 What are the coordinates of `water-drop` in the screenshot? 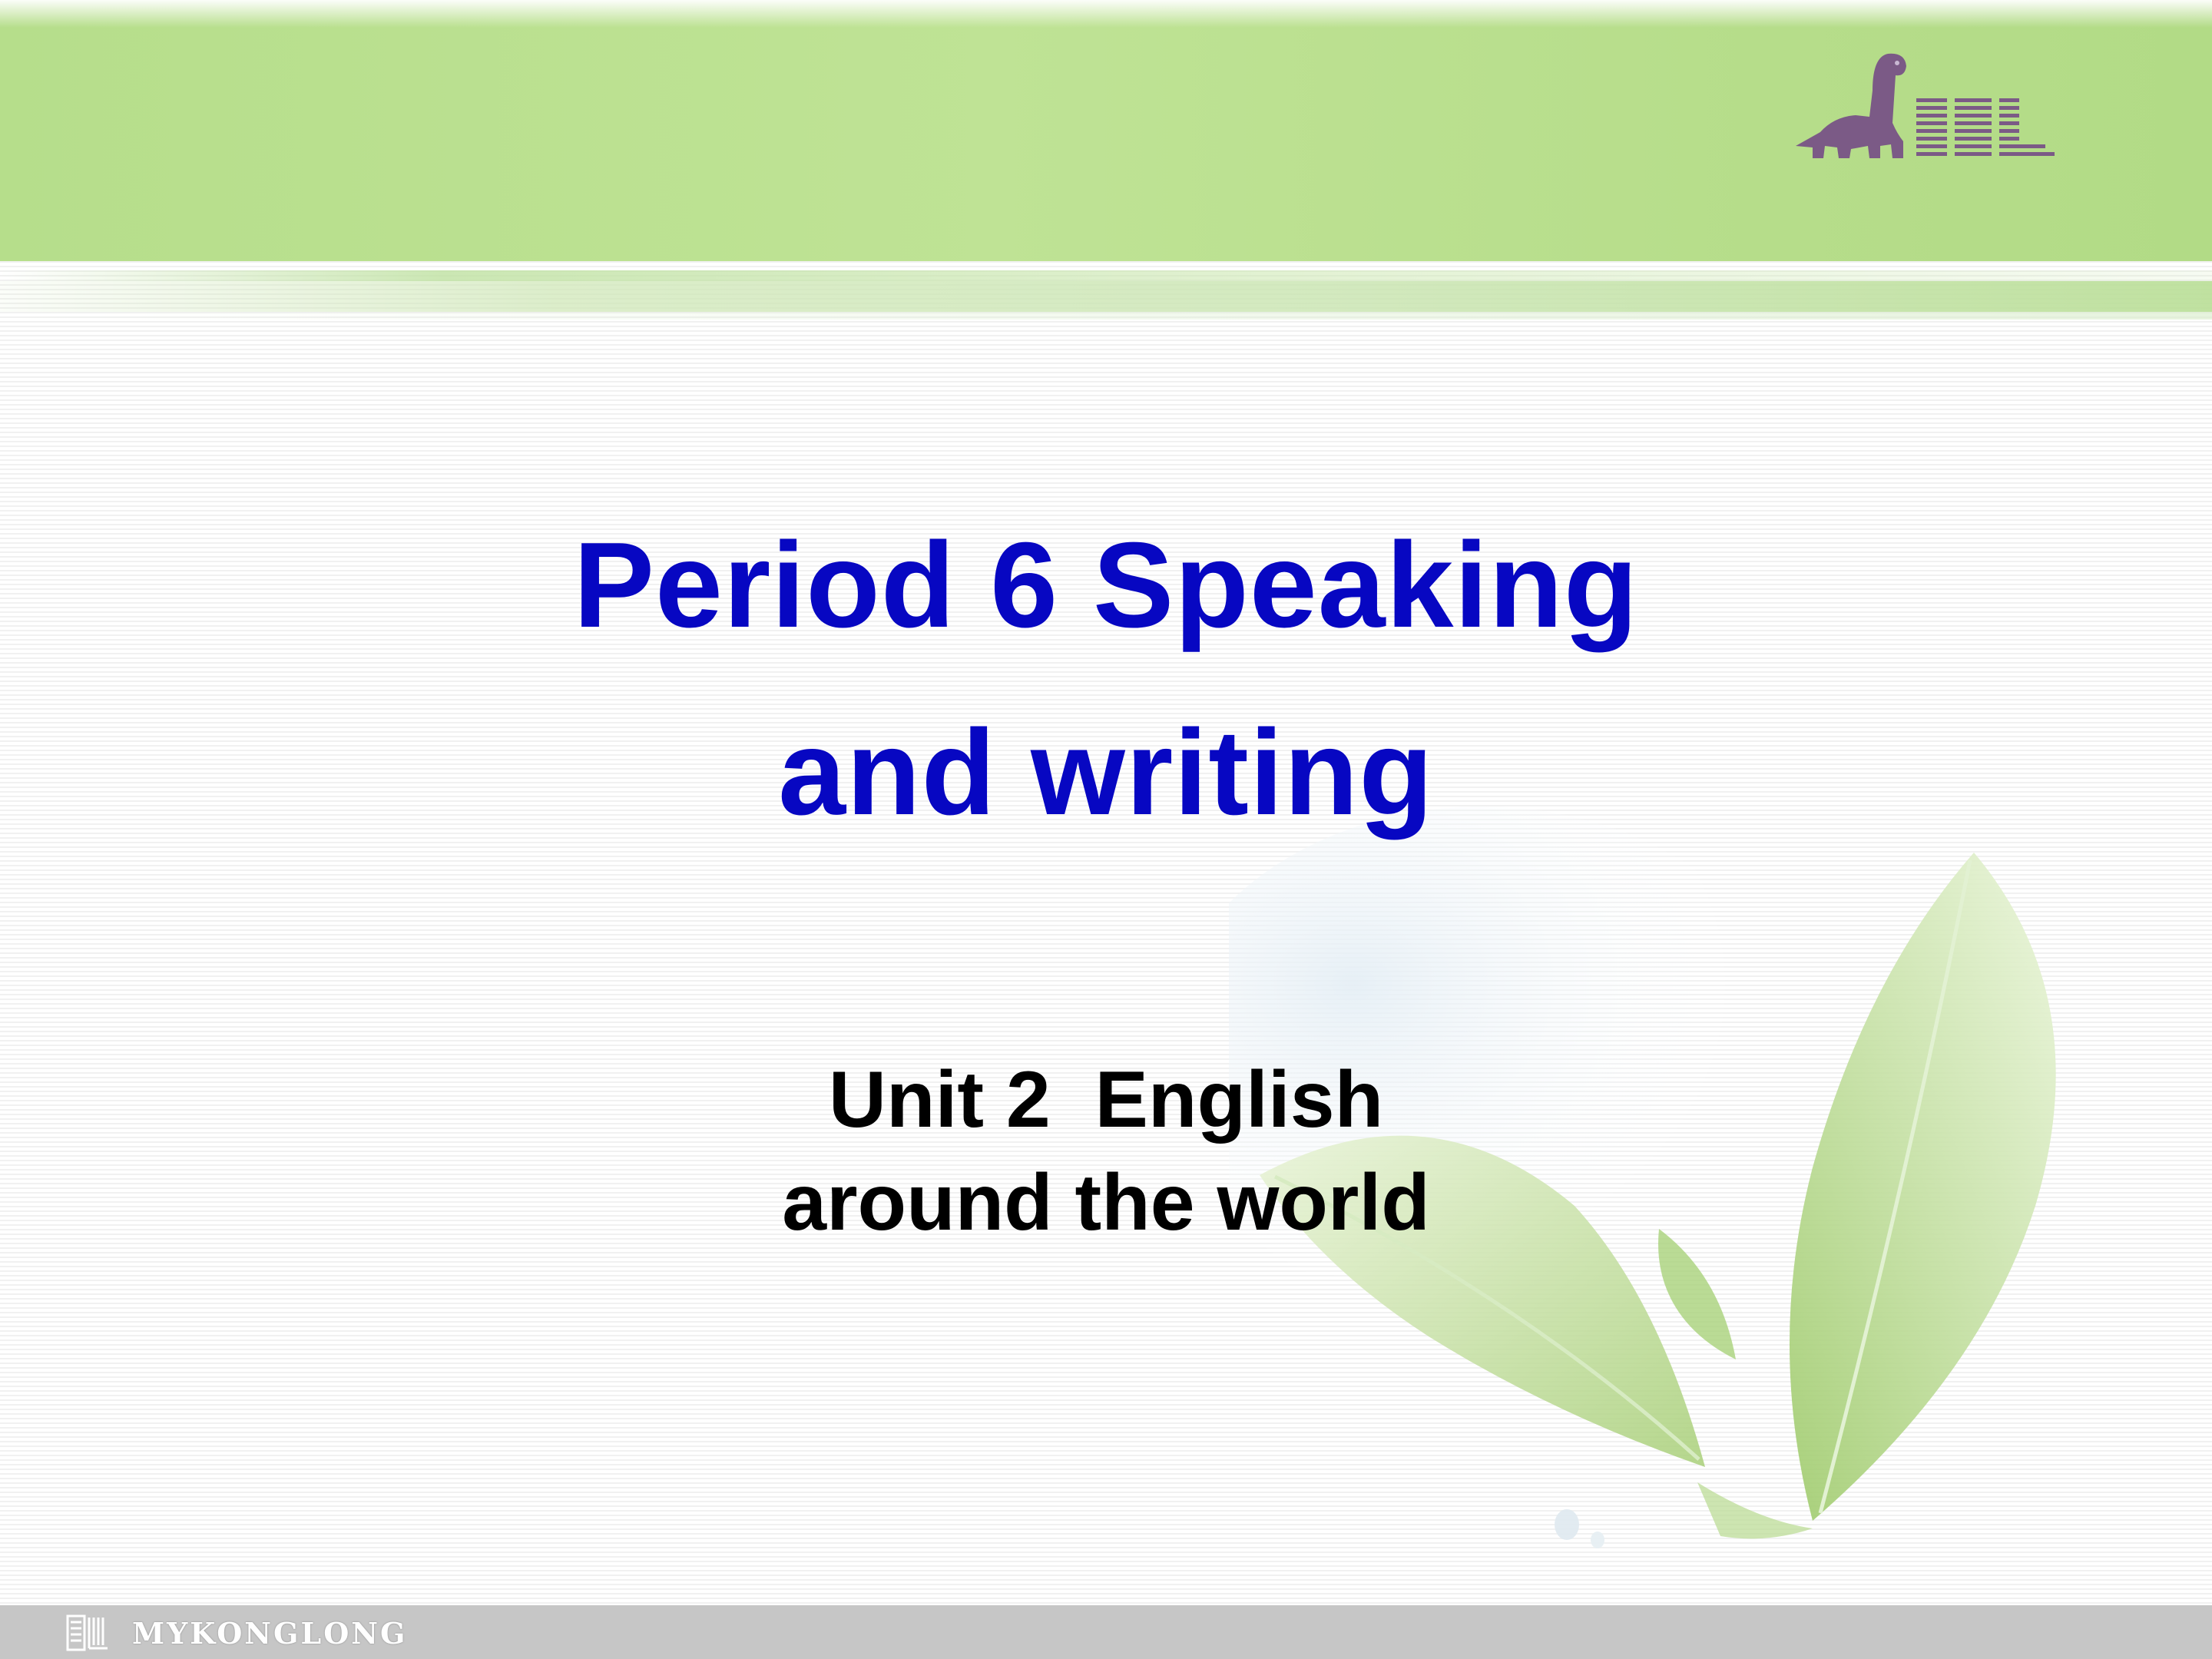 It's located at (1567, 1524).